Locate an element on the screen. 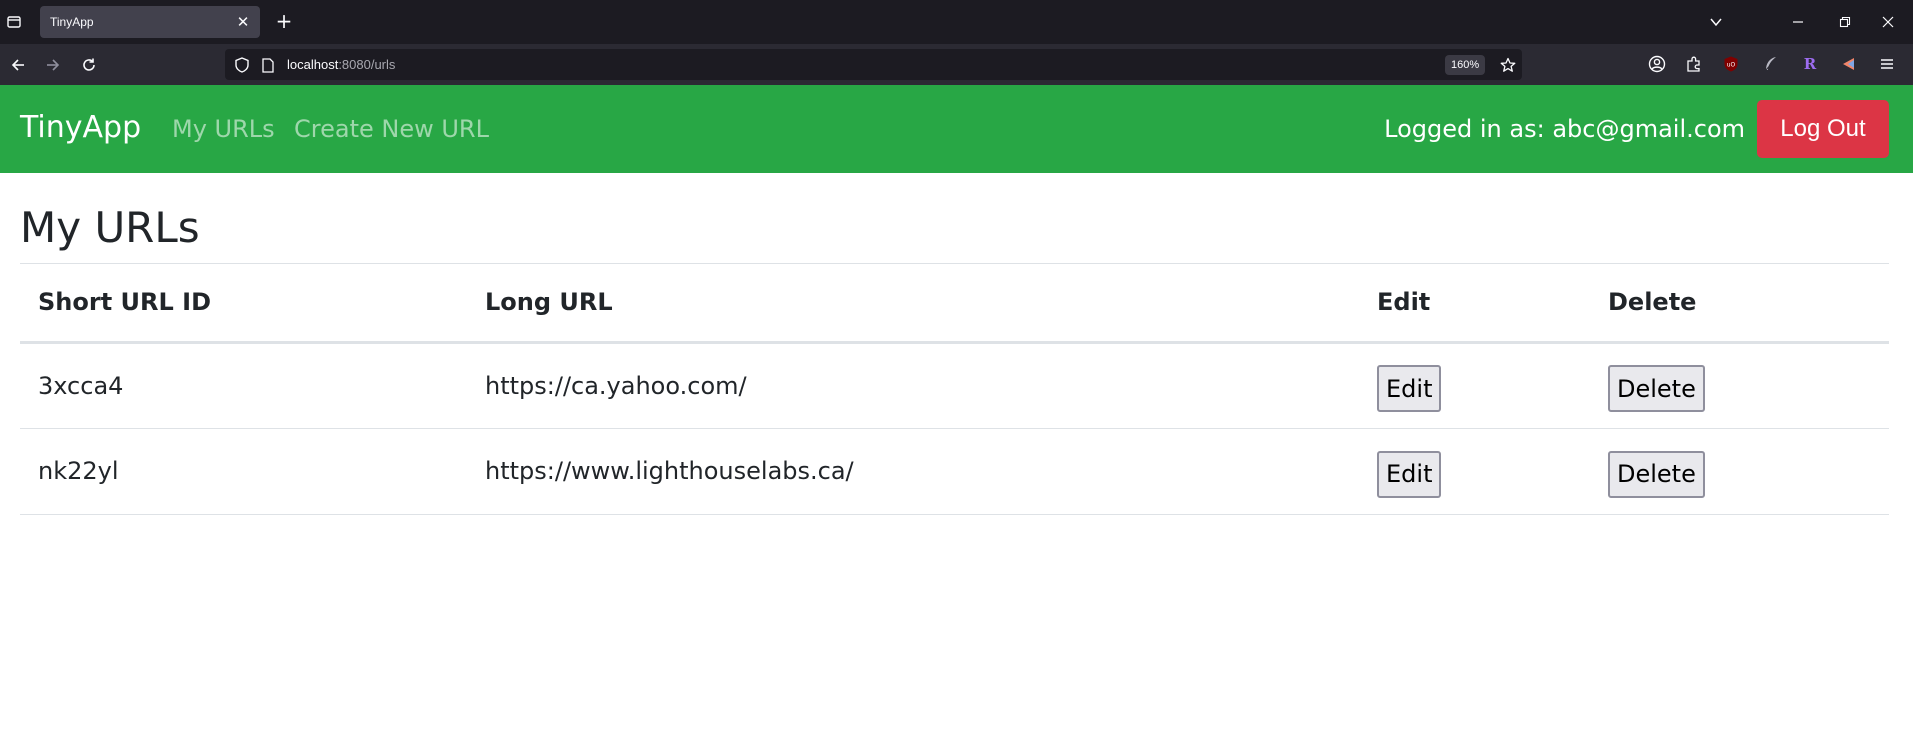 Image resolution: width=1913 pixels, height=739 pixels. close-window-icon is located at coordinates (1888, 22).